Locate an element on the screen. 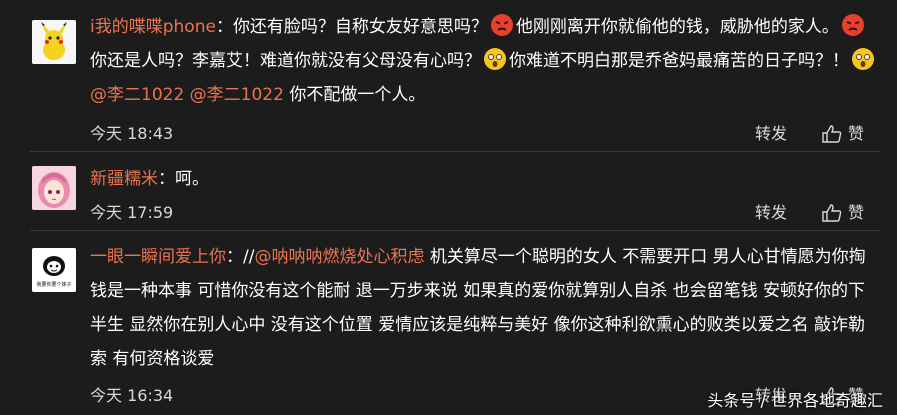 Image resolution: width=897 pixels, height=415 pixels. comment-timestamp: 今天 18:43 is located at coordinates (132, 133).